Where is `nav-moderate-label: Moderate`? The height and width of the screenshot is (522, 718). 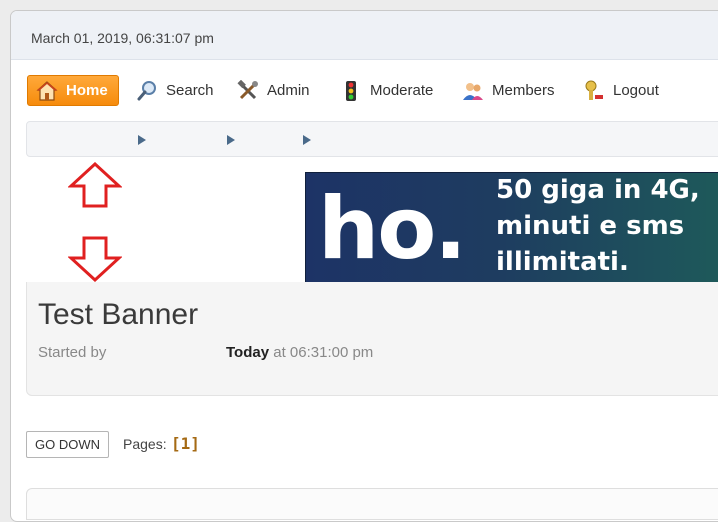 nav-moderate-label: Moderate is located at coordinates (402, 90).